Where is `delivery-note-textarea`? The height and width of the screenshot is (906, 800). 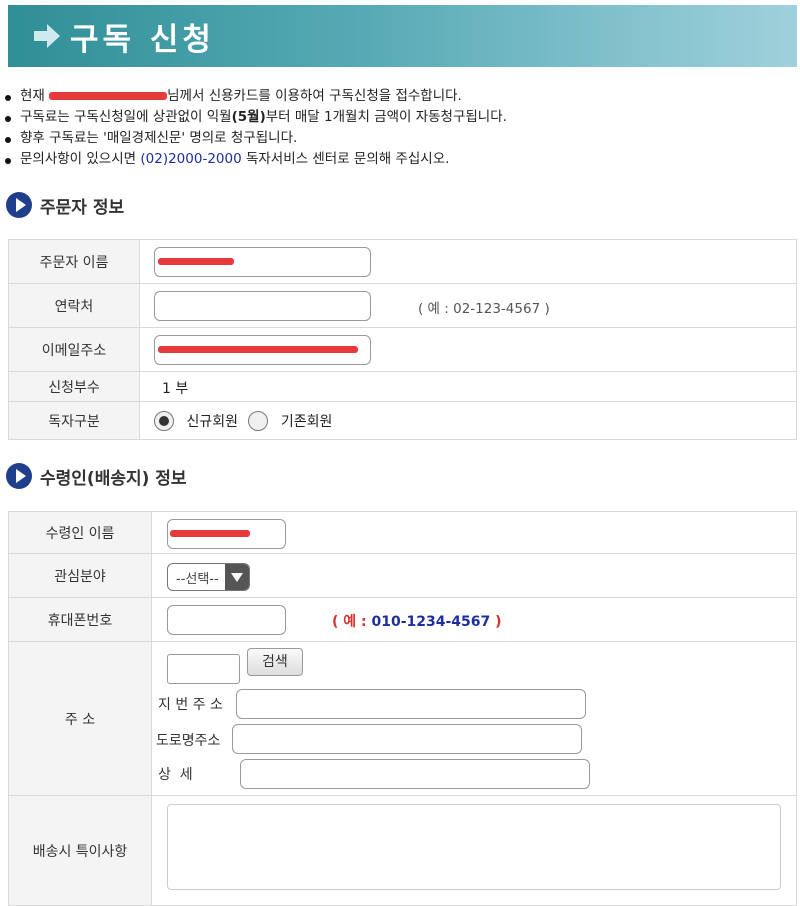
delivery-note-textarea is located at coordinates (474, 847).